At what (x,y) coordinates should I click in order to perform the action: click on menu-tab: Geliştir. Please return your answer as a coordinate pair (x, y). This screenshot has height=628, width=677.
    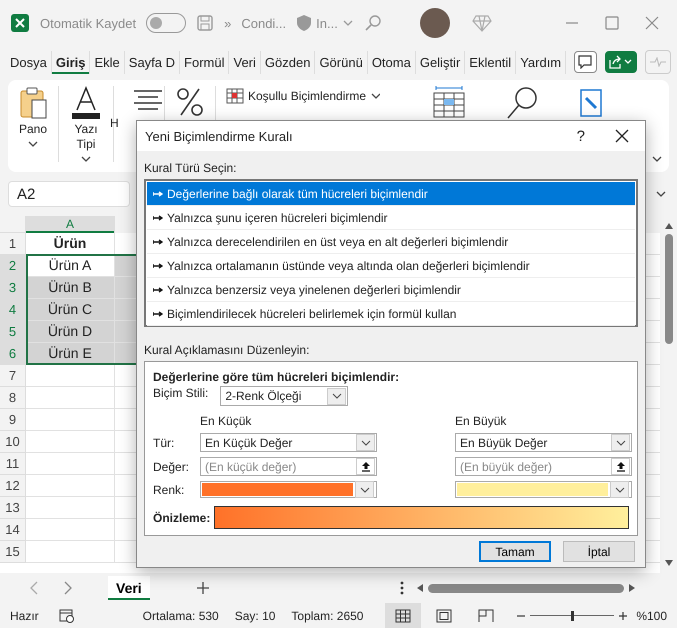
    Looking at the image, I should click on (441, 62).